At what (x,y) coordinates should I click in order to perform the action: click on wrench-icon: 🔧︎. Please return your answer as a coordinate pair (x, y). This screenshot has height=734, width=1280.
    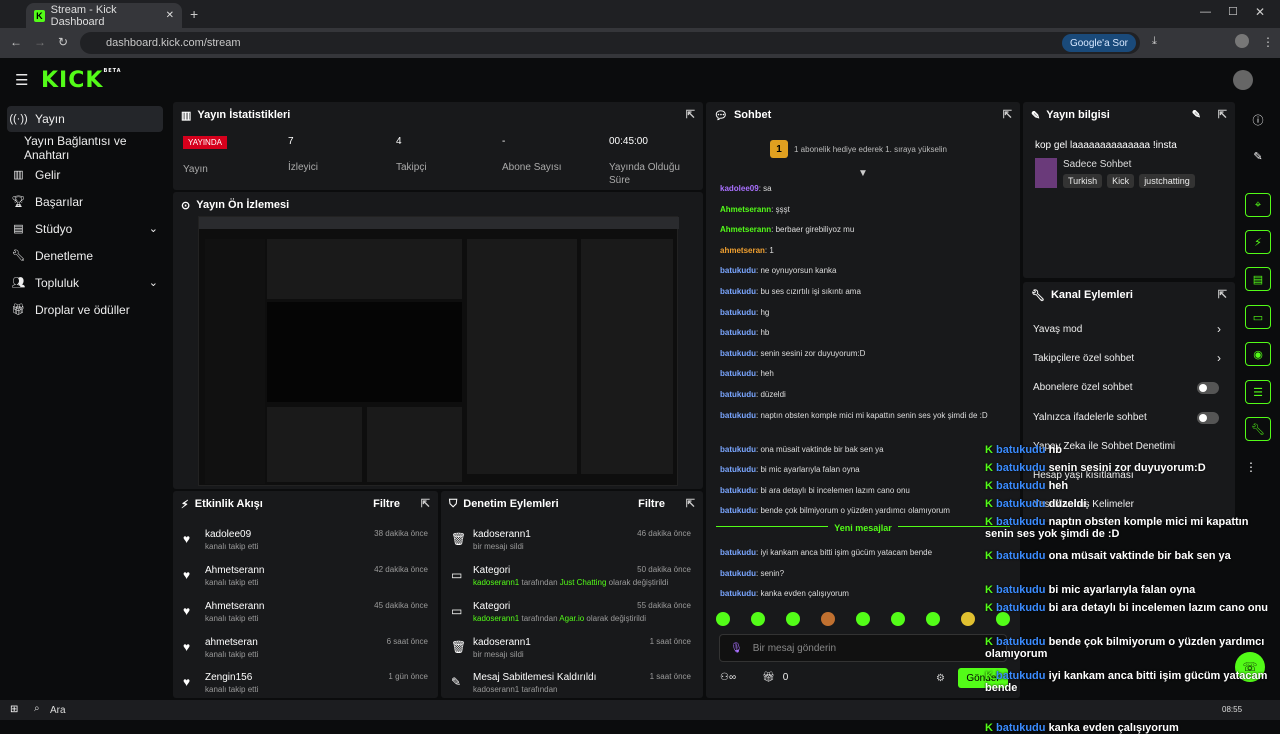
    Looking at the image, I should click on (1258, 429).